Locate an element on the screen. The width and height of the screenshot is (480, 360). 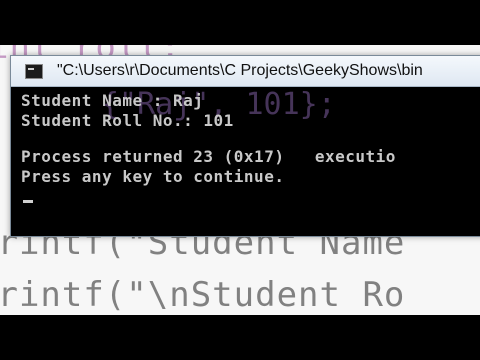
output-line-press-any-key: Press any key to continue. is located at coordinates (153, 176).